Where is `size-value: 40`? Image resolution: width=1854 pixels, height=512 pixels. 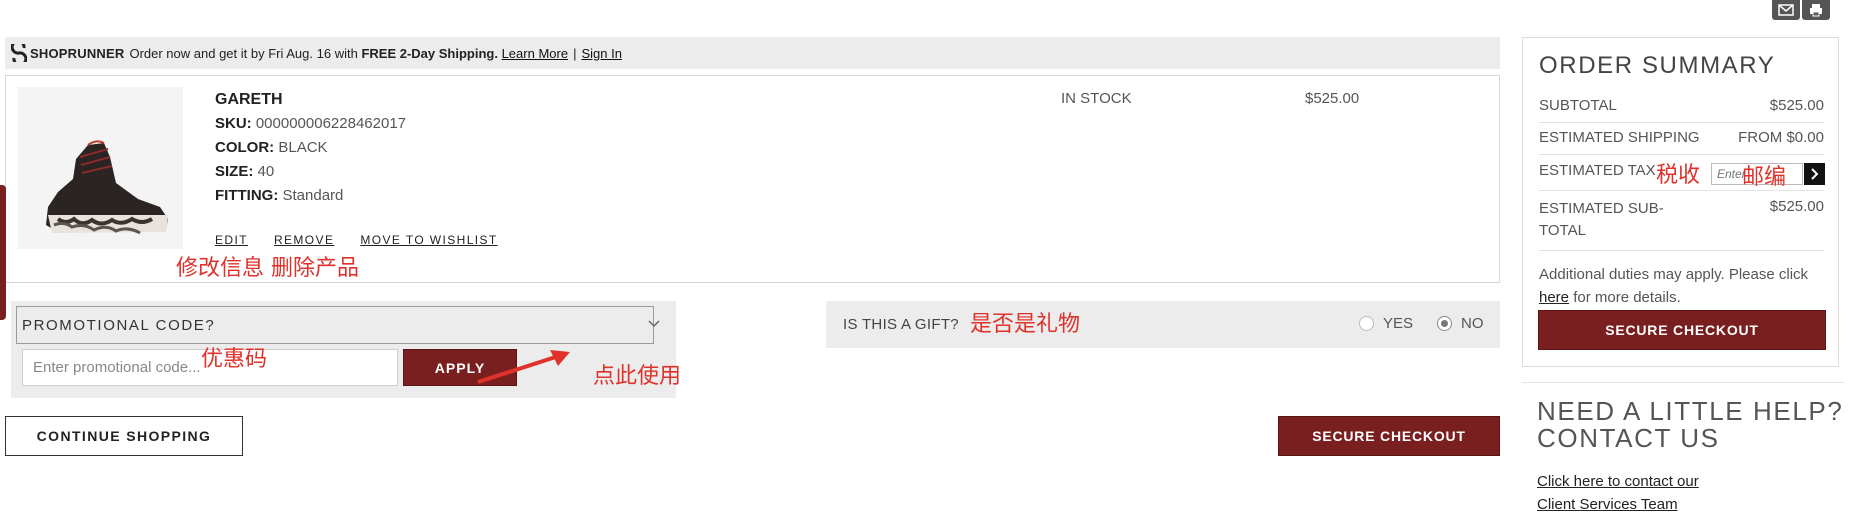 size-value: 40 is located at coordinates (266, 171).